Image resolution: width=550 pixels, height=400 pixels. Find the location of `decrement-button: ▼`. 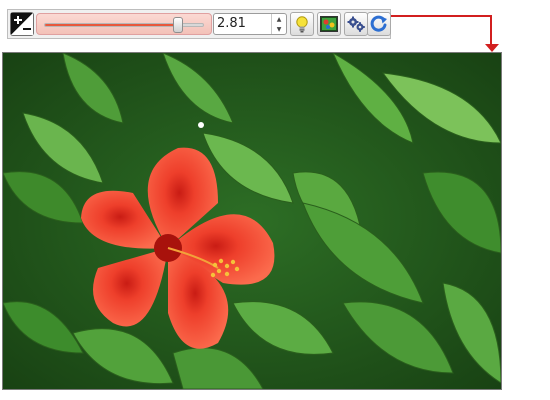

decrement-button: ▼ is located at coordinates (279, 29).